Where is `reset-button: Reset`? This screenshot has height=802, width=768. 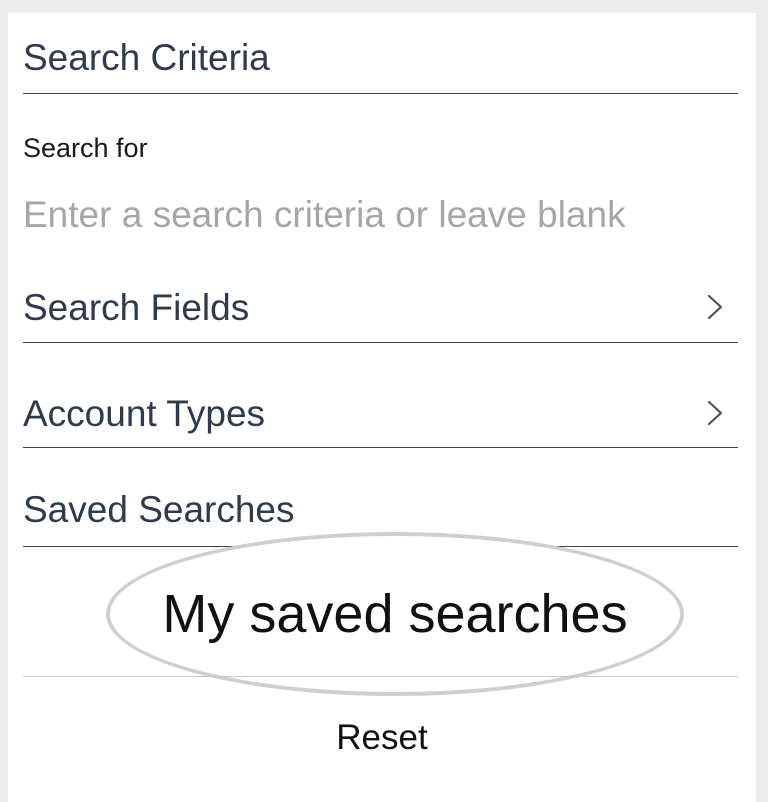 reset-button: Reset is located at coordinates (382, 738).